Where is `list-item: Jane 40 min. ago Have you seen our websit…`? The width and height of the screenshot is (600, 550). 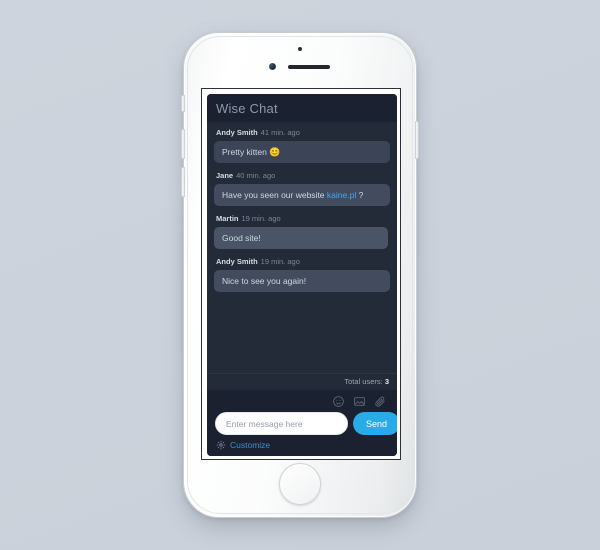 list-item: Jane 40 min. ago Have you seen our websit… is located at coordinates (302, 188).